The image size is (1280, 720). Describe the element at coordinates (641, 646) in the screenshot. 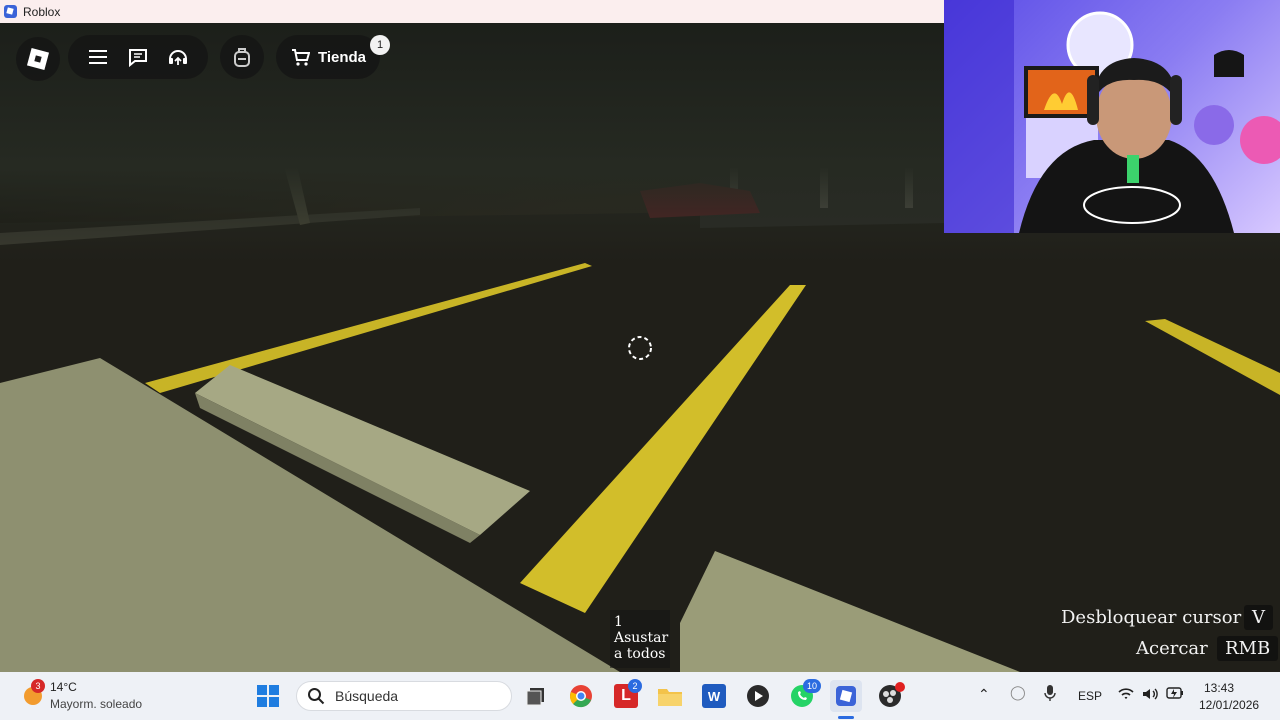

I see `hotbar-slot-label: Asustar a todos` at that location.